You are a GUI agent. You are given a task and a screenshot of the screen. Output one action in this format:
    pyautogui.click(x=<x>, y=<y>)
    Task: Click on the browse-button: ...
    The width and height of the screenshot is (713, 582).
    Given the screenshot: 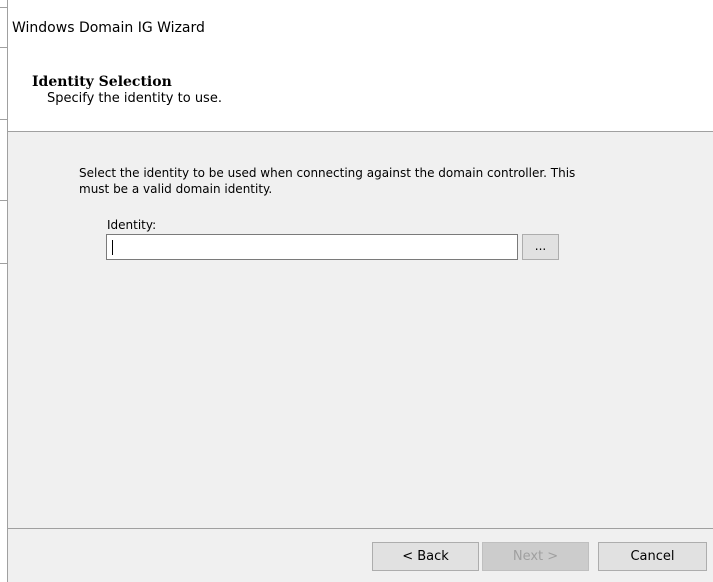 What is the action you would take?
    pyautogui.click(x=540, y=247)
    